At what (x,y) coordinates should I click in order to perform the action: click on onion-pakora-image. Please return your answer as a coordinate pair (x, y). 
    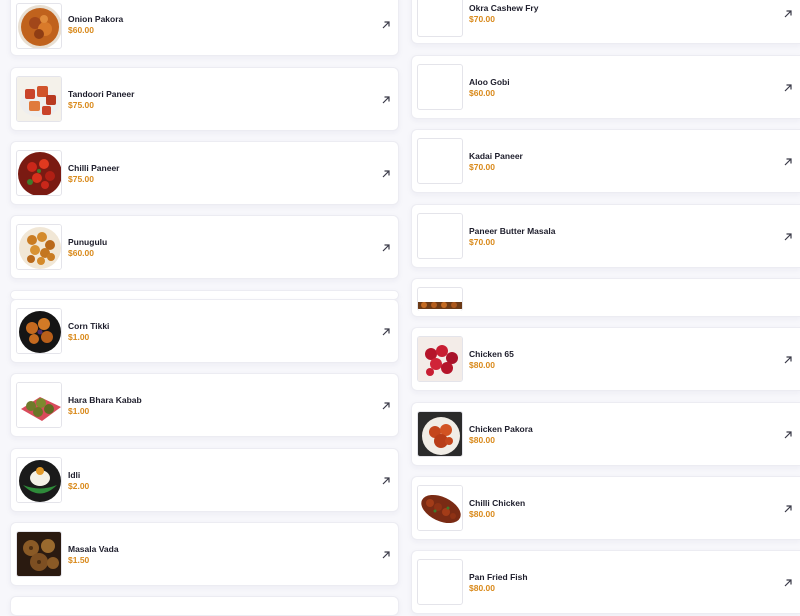
    Looking at the image, I should click on (39, 26).